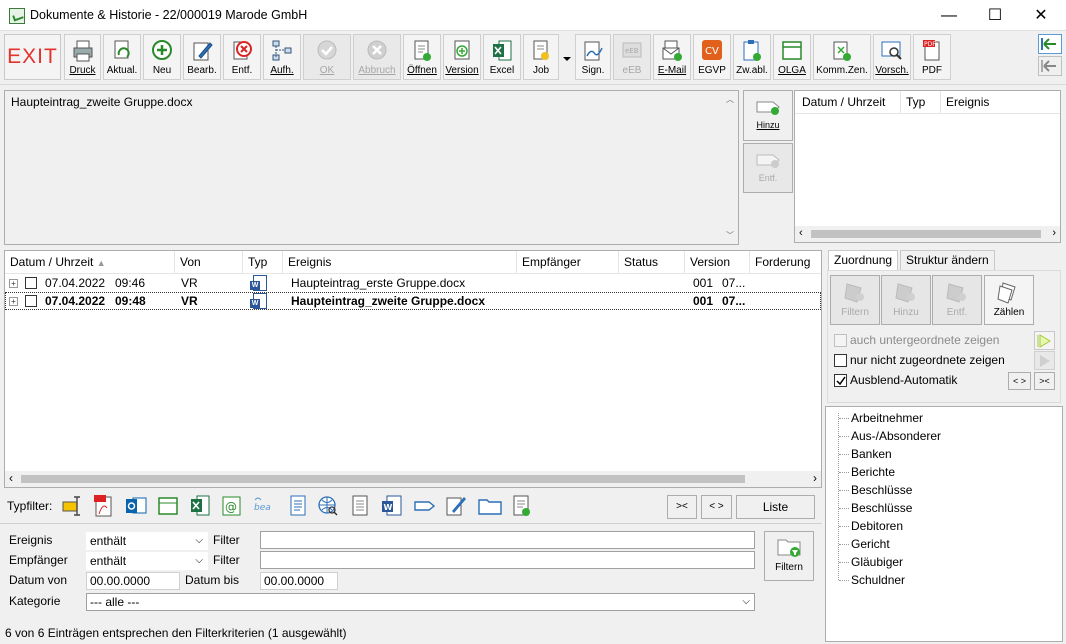  What do you see at coordinates (200, 506) in the screenshot?
I see `typ-filter-excel-icon` at bounding box center [200, 506].